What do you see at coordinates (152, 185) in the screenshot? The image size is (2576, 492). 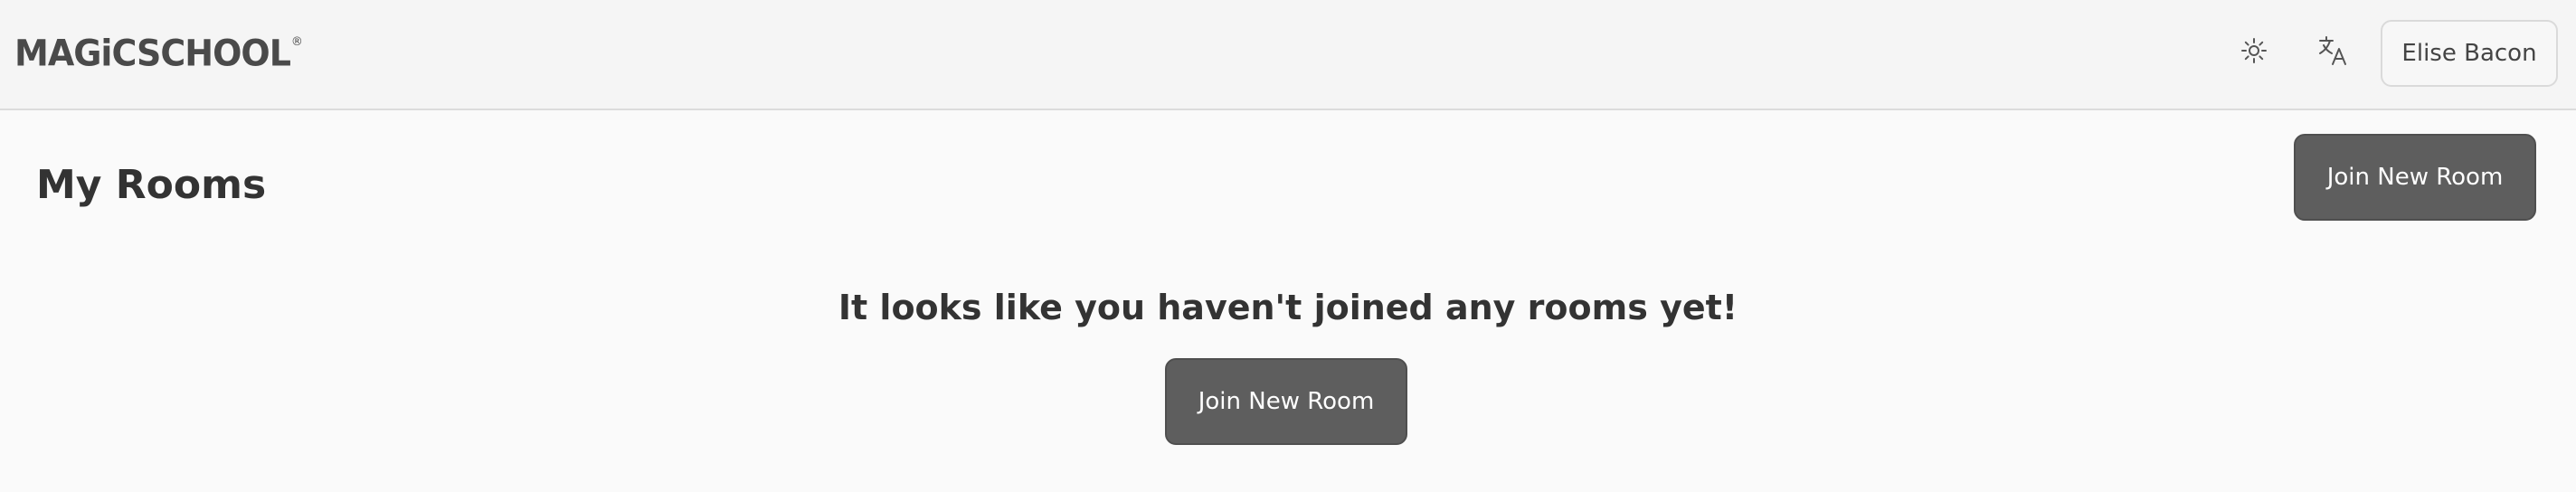 I see `page-title: My Rooms` at bounding box center [152, 185].